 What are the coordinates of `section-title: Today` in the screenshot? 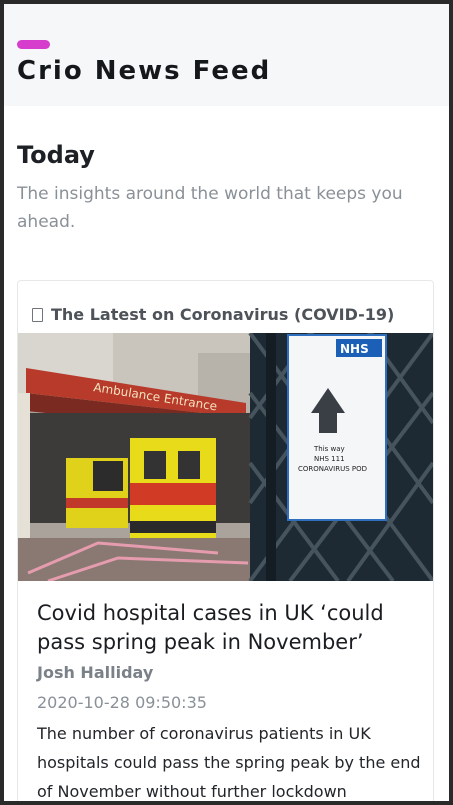 It's located at (56, 155).